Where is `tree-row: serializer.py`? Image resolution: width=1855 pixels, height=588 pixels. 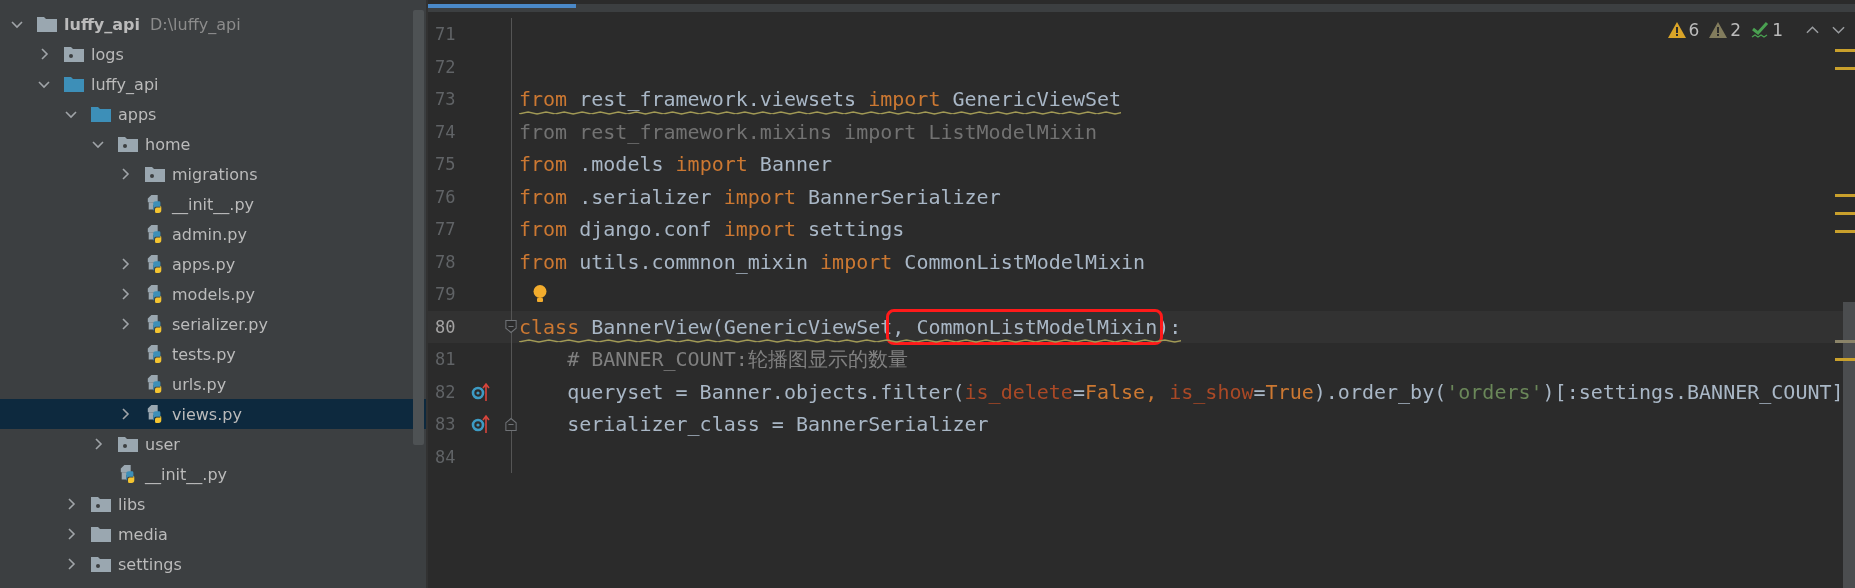
tree-row: serializer.py is located at coordinates (213, 324).